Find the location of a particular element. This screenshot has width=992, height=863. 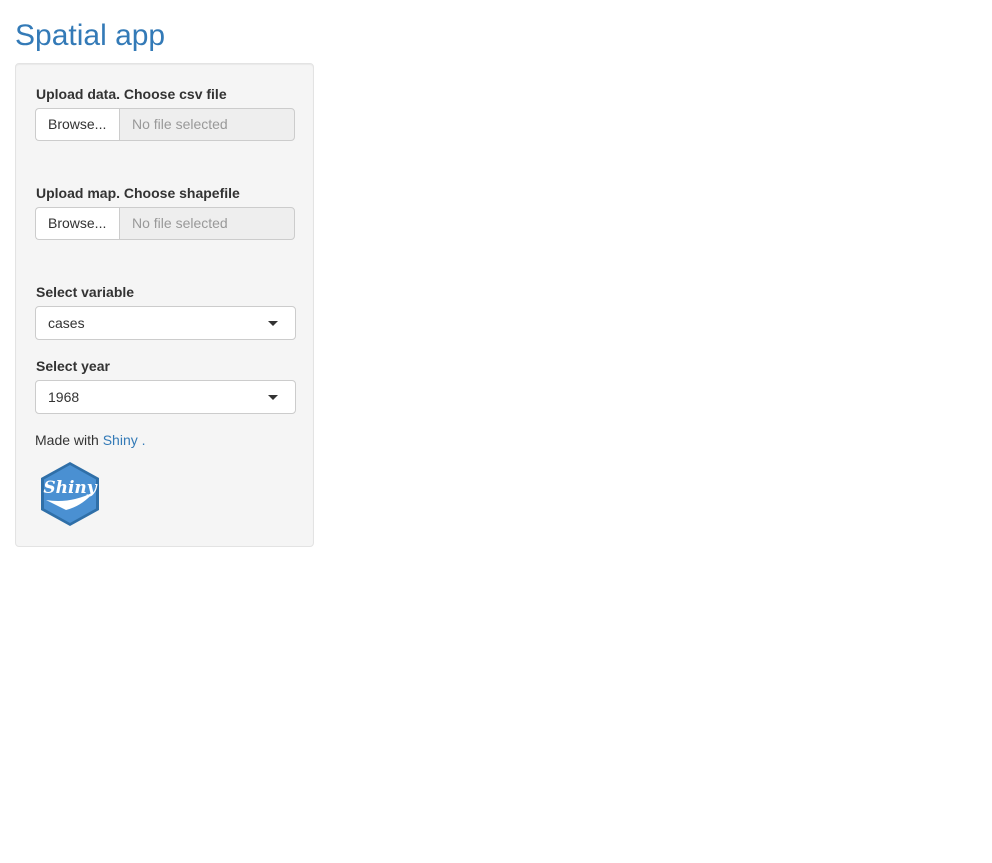

shiny-logo-text: Shiny is located at coordinates (70, 488).